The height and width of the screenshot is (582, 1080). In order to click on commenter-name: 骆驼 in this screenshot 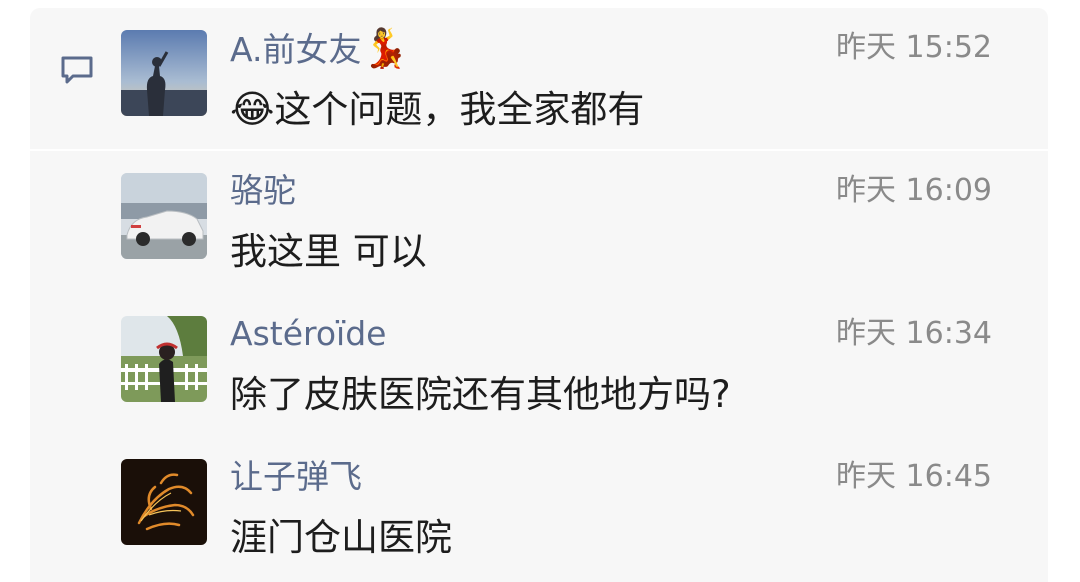, I will do `click(263, 191)`.